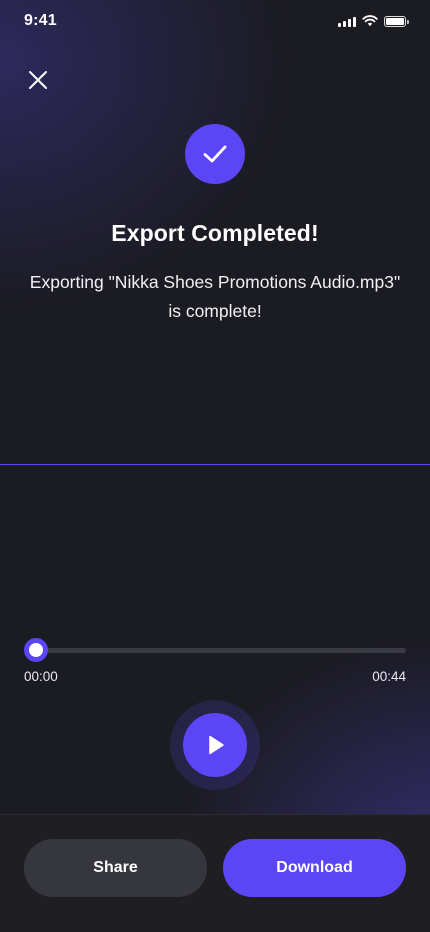  What do you see at coordinates (41, 676) in the screenshot?
I see `current-time: 00:00` at bounding box center [41, 676].